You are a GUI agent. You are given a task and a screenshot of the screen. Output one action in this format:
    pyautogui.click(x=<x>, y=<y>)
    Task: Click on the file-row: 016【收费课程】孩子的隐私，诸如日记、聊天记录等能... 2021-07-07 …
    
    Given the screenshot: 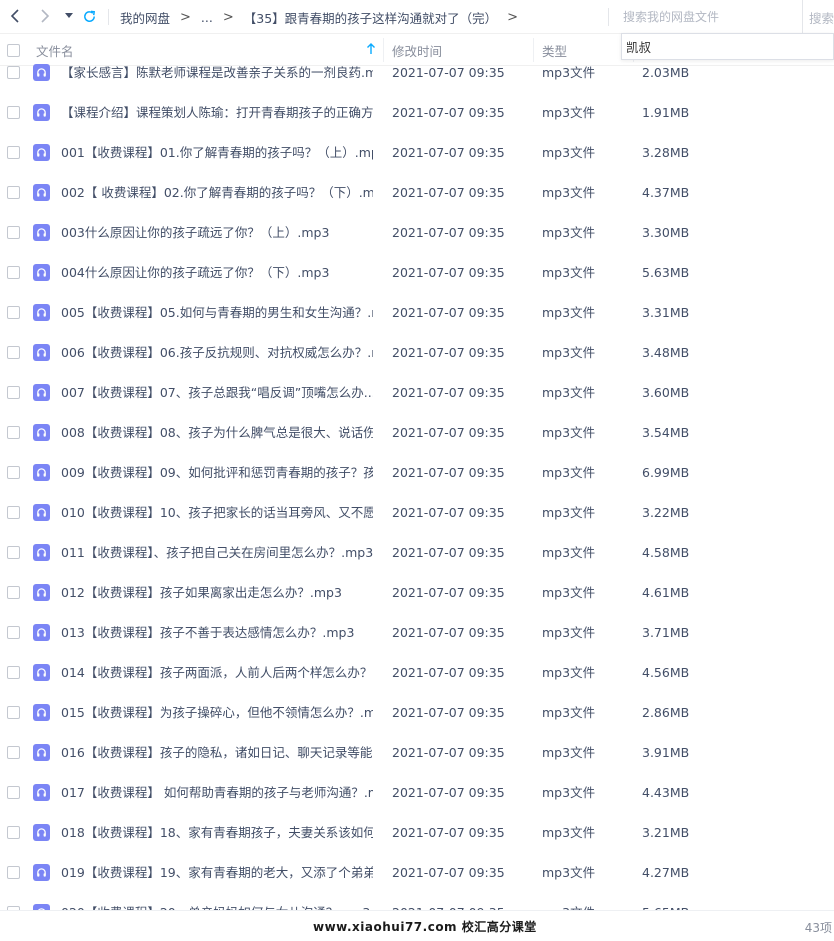 What is the action you would take?
    pyautogui.click(x=417, y=753)
    